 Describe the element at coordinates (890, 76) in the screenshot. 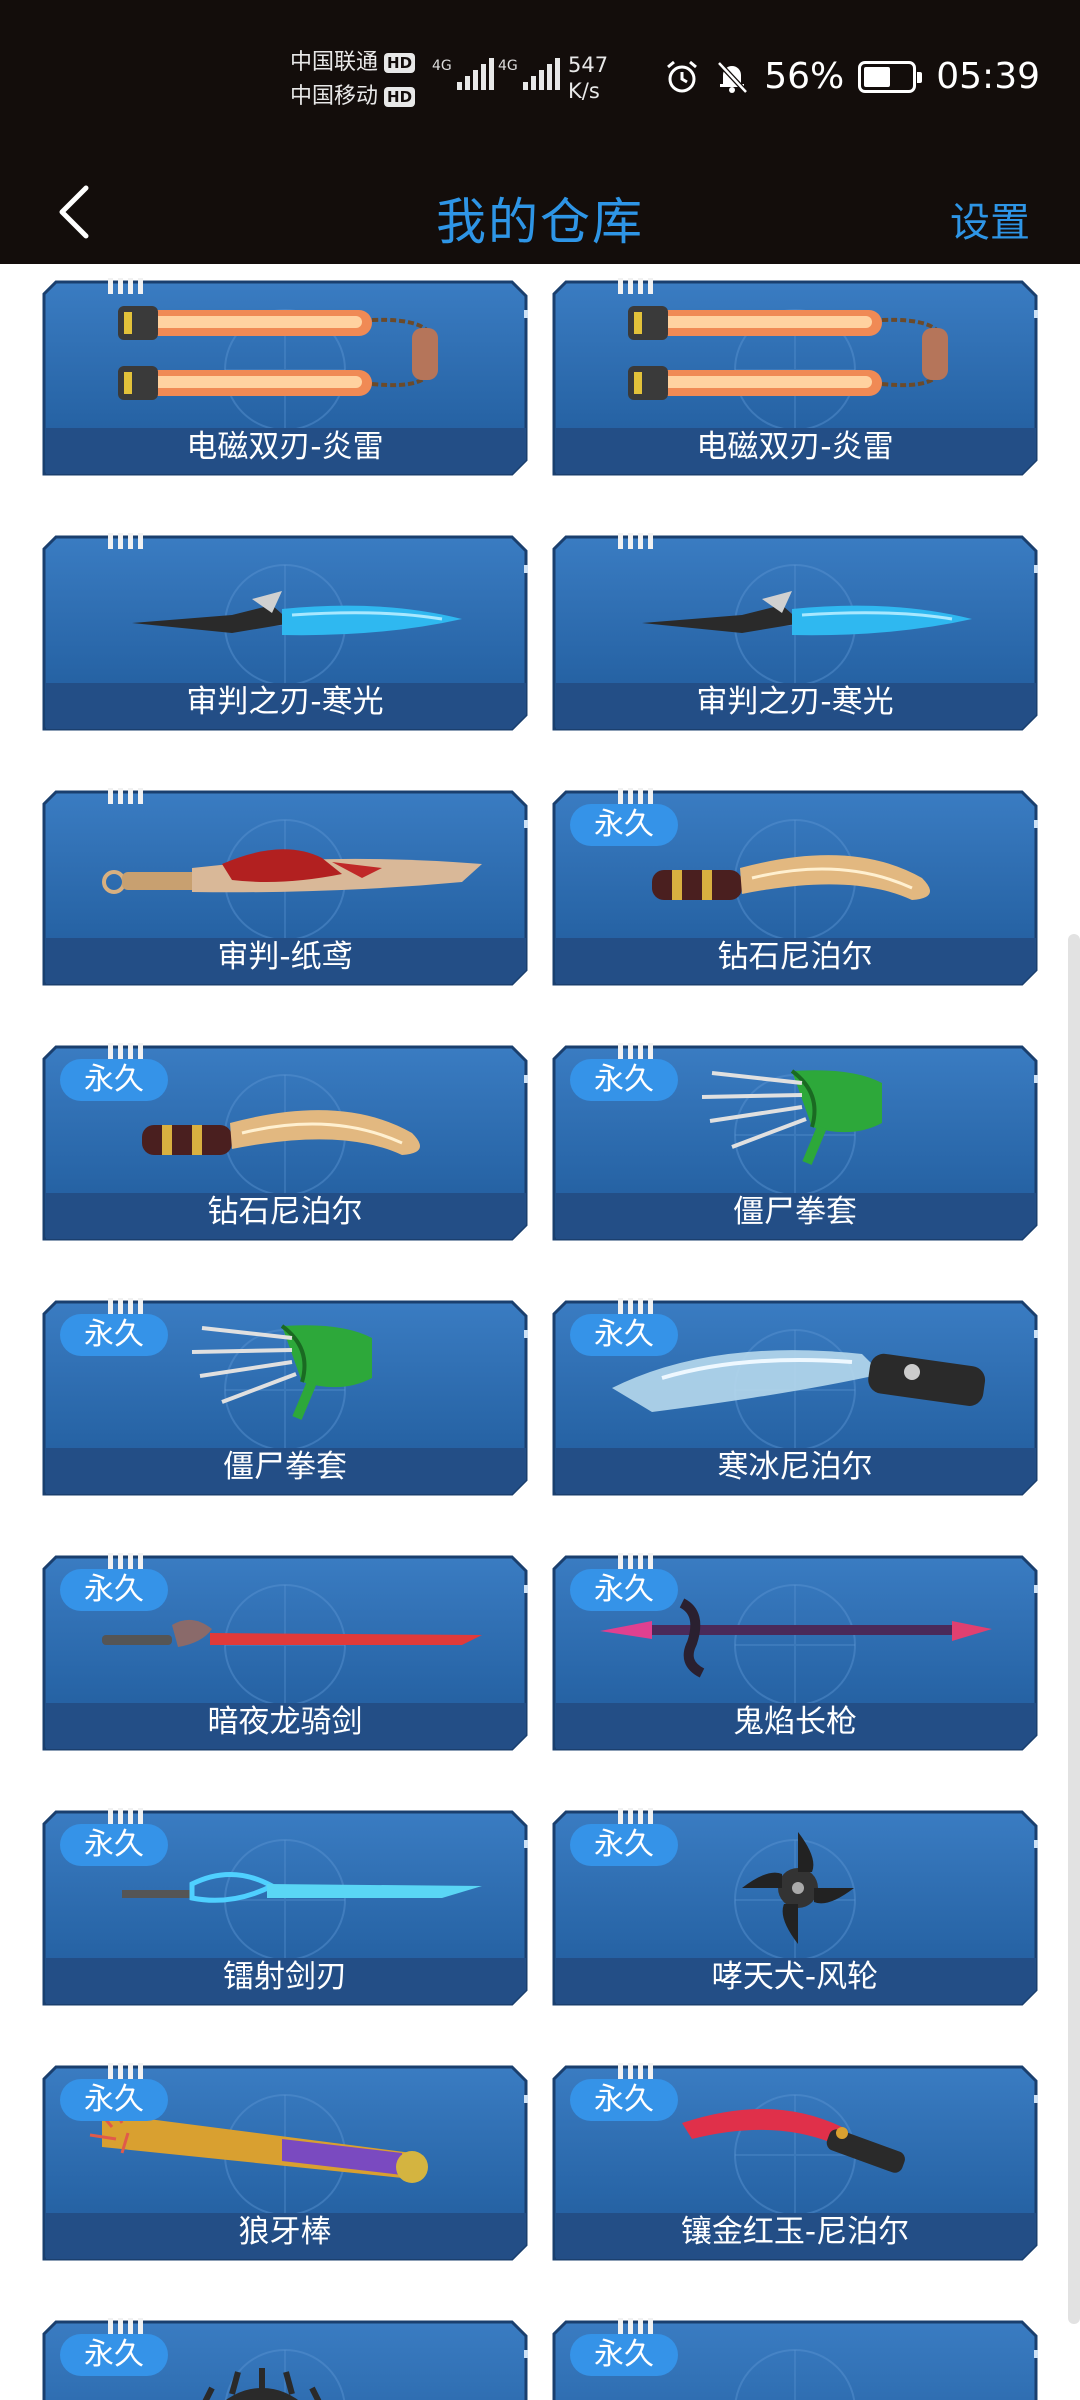

I see `battery-icon` at that location.